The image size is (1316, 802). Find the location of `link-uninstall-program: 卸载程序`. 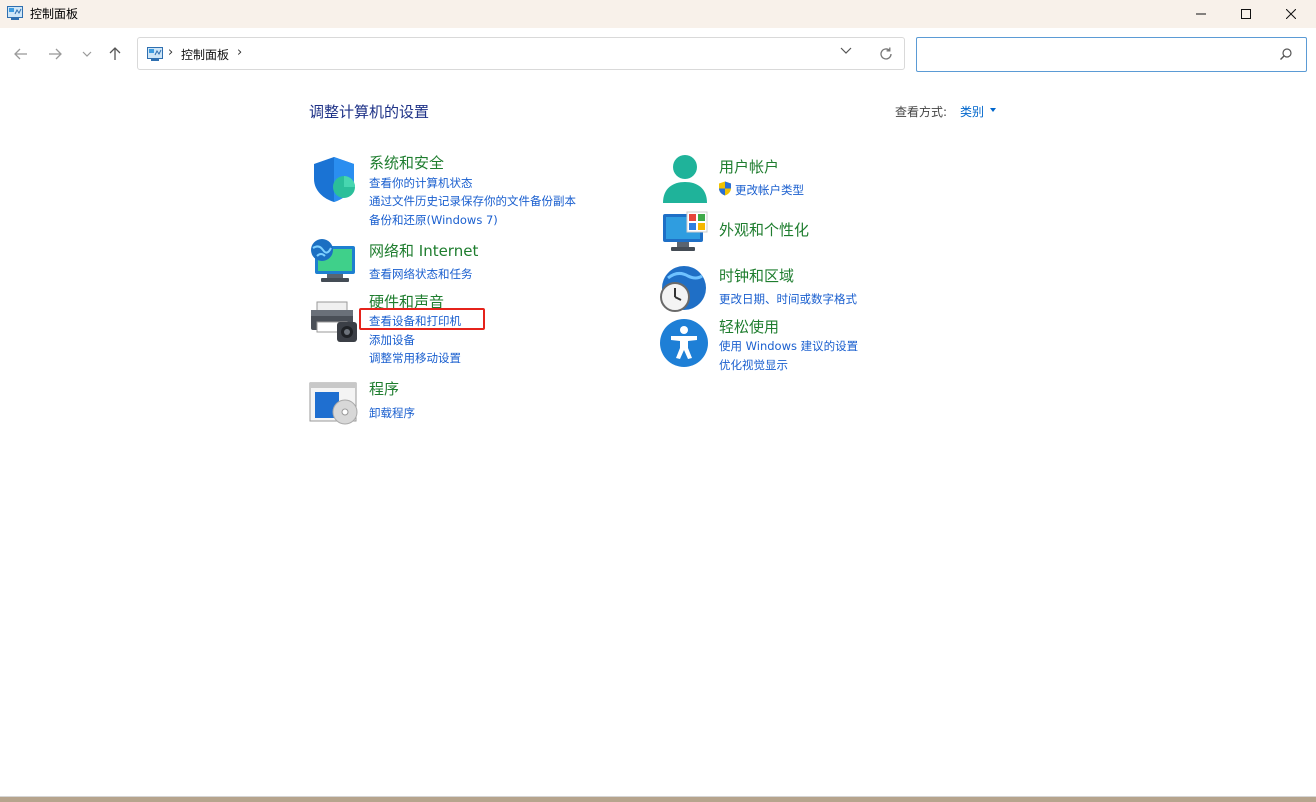

link-uninstall-program: 卸载程序 is located at coordinates (392, 413).